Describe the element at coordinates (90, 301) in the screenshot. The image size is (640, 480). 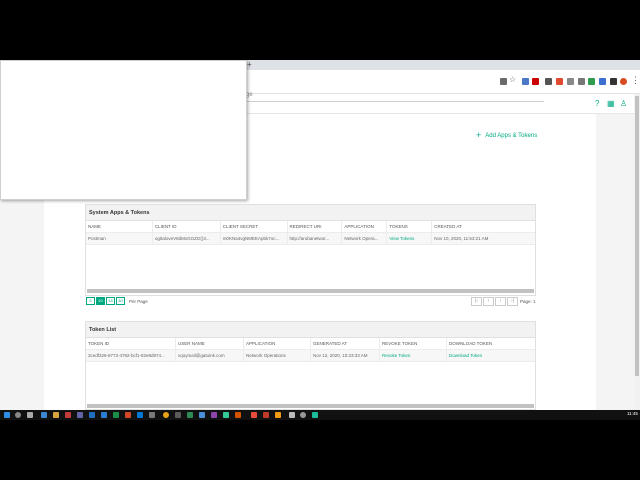
I see `page-size-option: 5` at that location.